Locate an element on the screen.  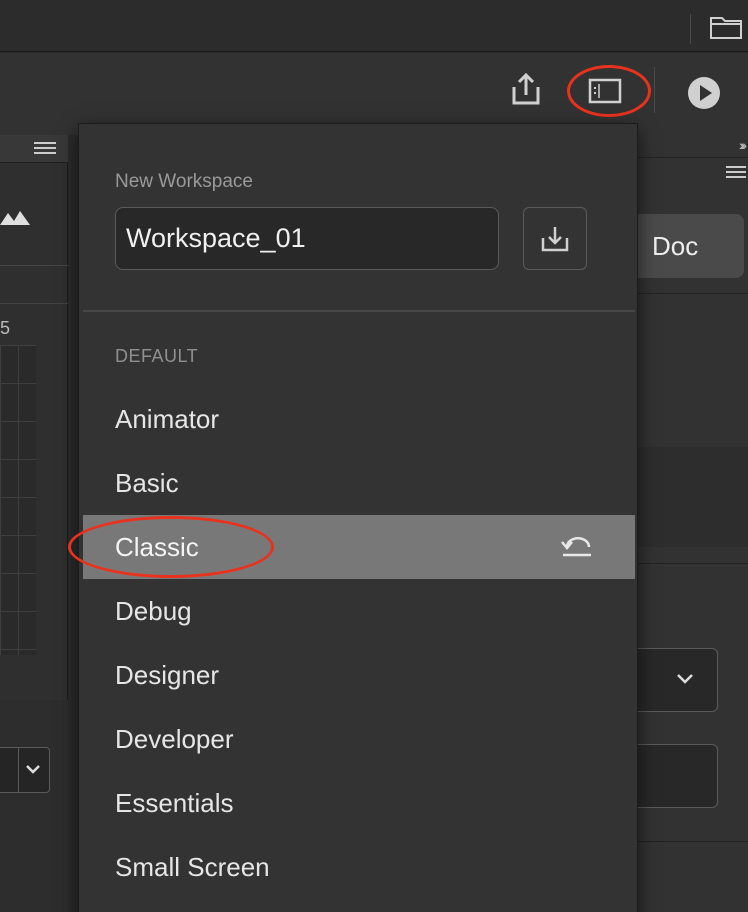
workspace-item-designer: Designer is located at coordinates (359, 675).